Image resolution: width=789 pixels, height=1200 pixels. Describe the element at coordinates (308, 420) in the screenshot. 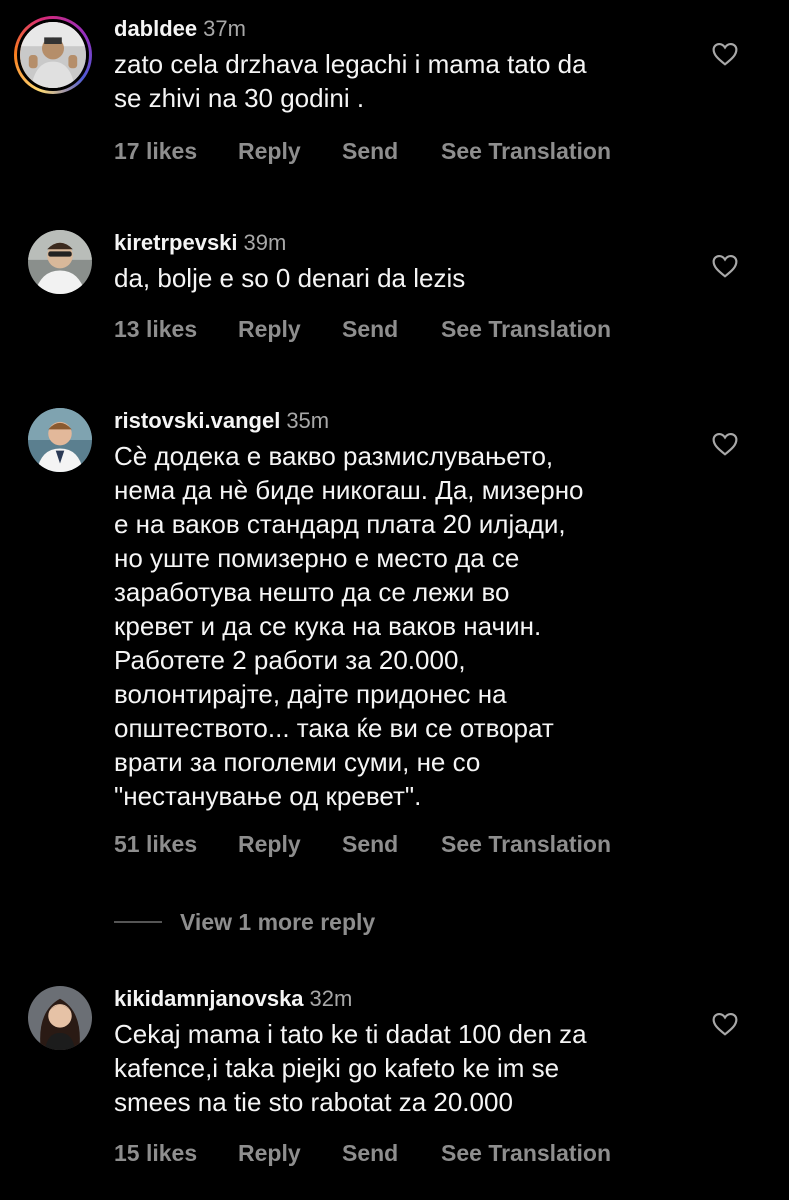

I see `timestamp: 35m` at that location.